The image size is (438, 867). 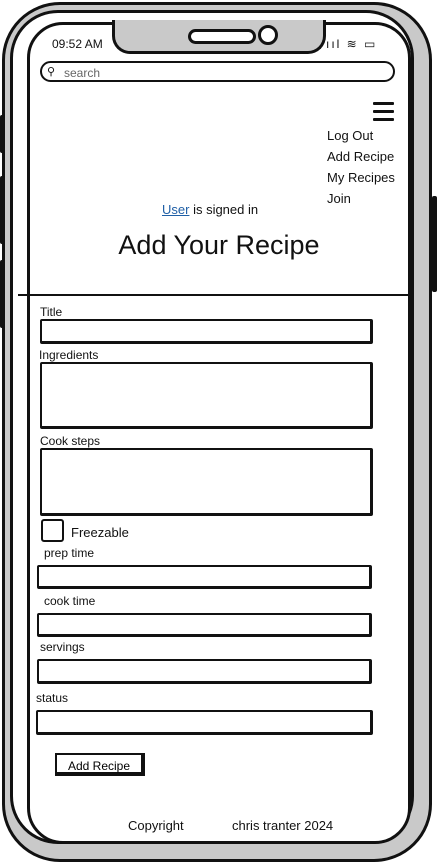 What do you see at coordinates (213, 295) in the screenshot?
I see `header-divider` at bounding box center [213, 295].